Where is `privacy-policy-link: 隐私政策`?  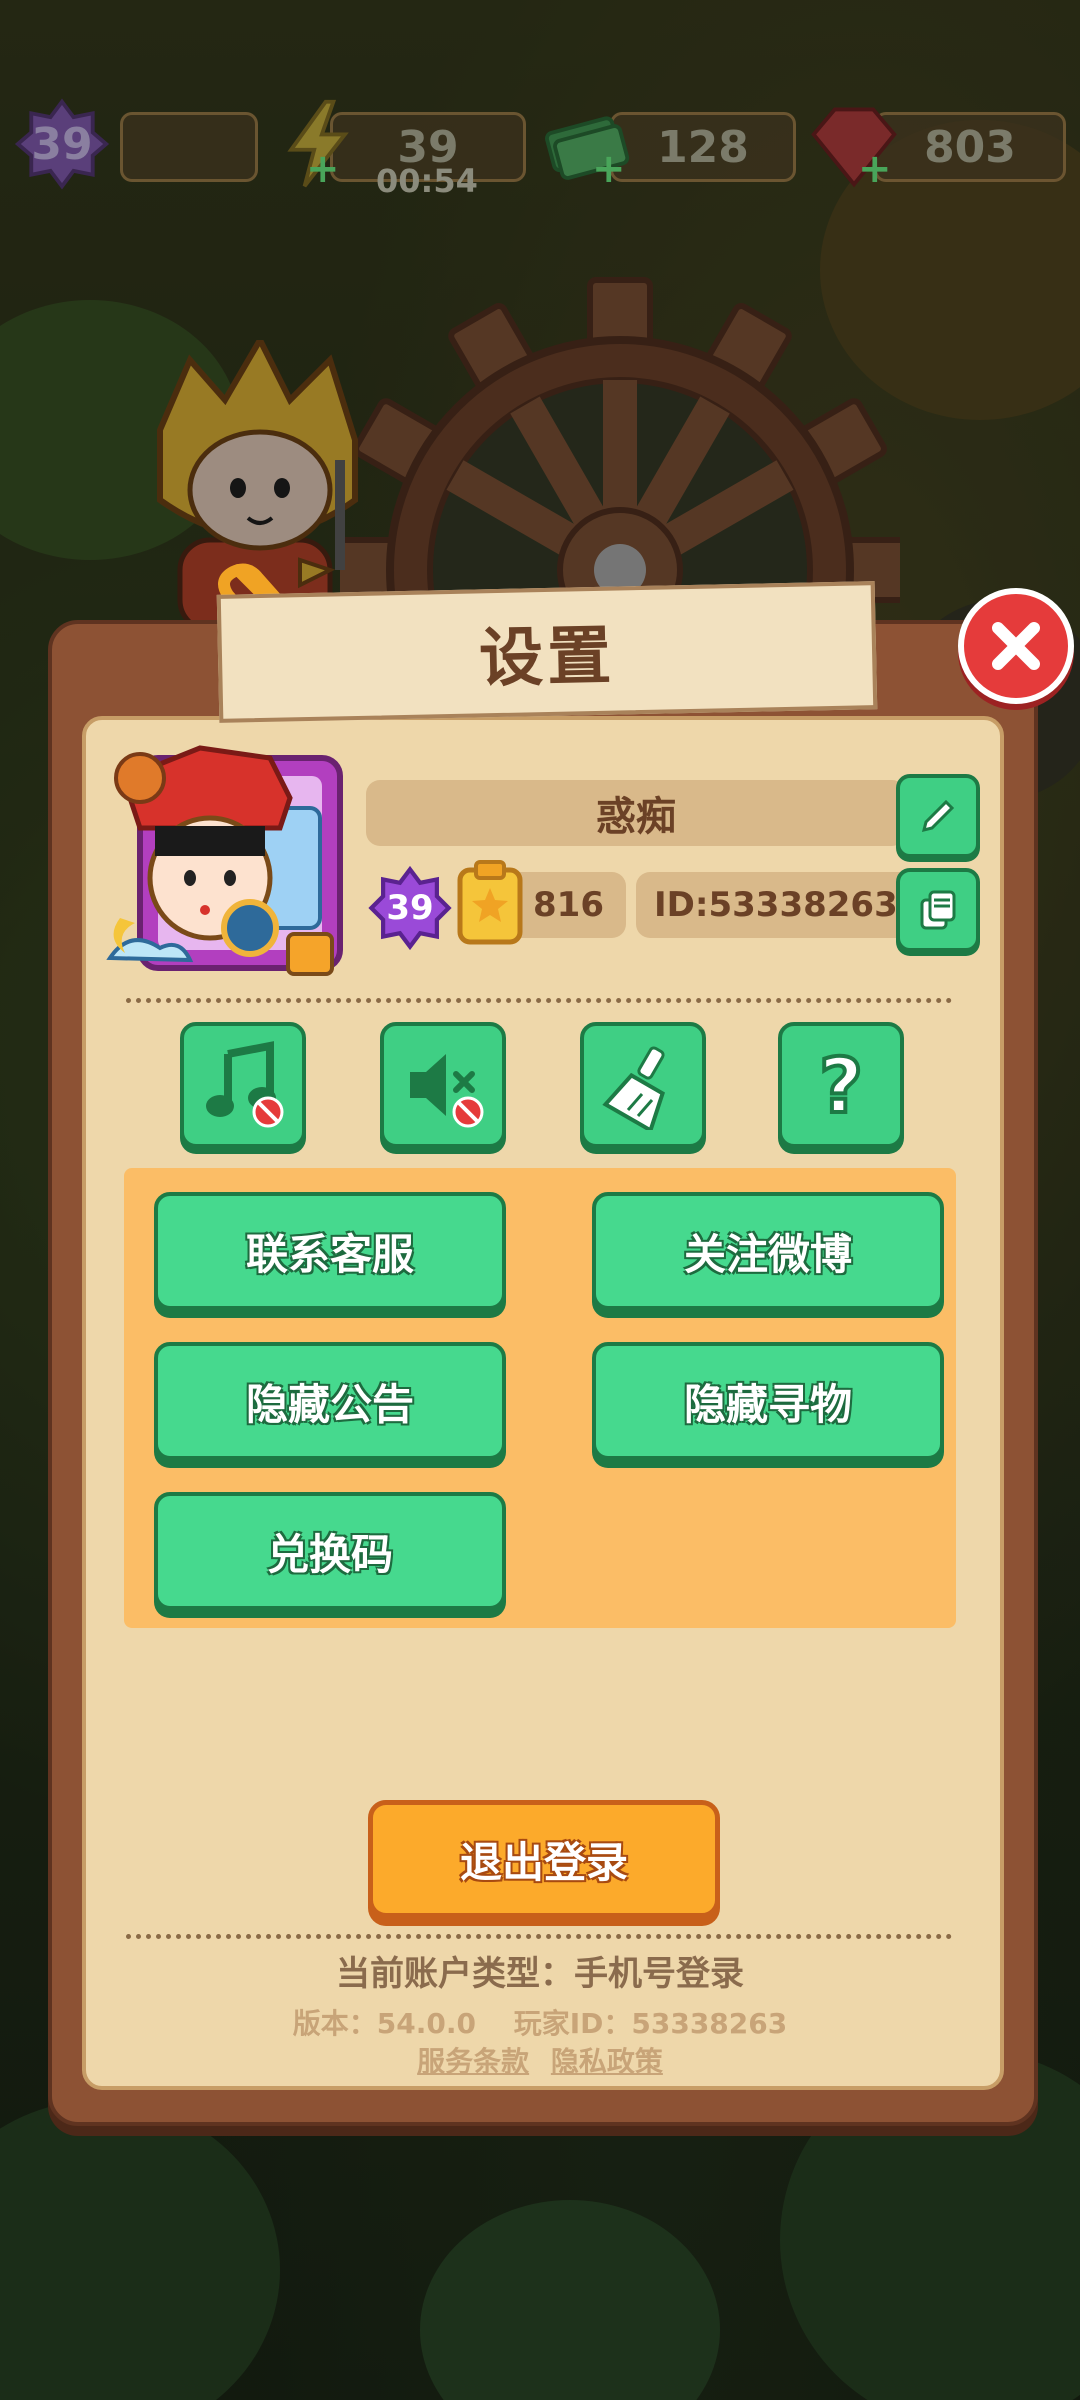
privacy-policy-link: 隐私政策 is located at coordinates (607, 2061).